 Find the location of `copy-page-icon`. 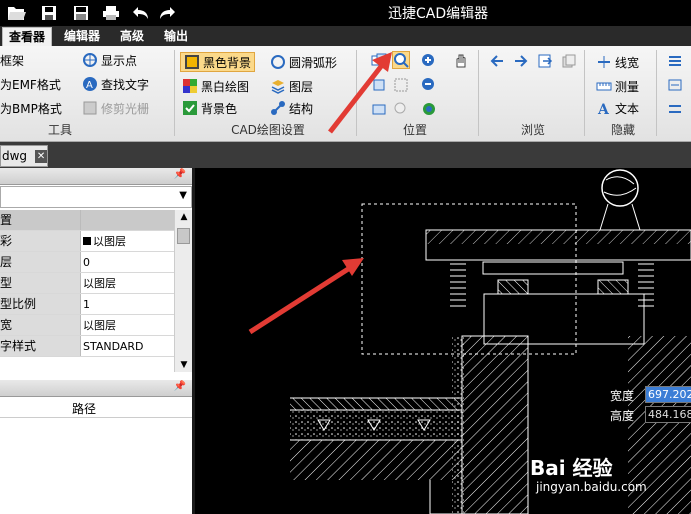

copy-page-icon is located at coordinates (569, 61).